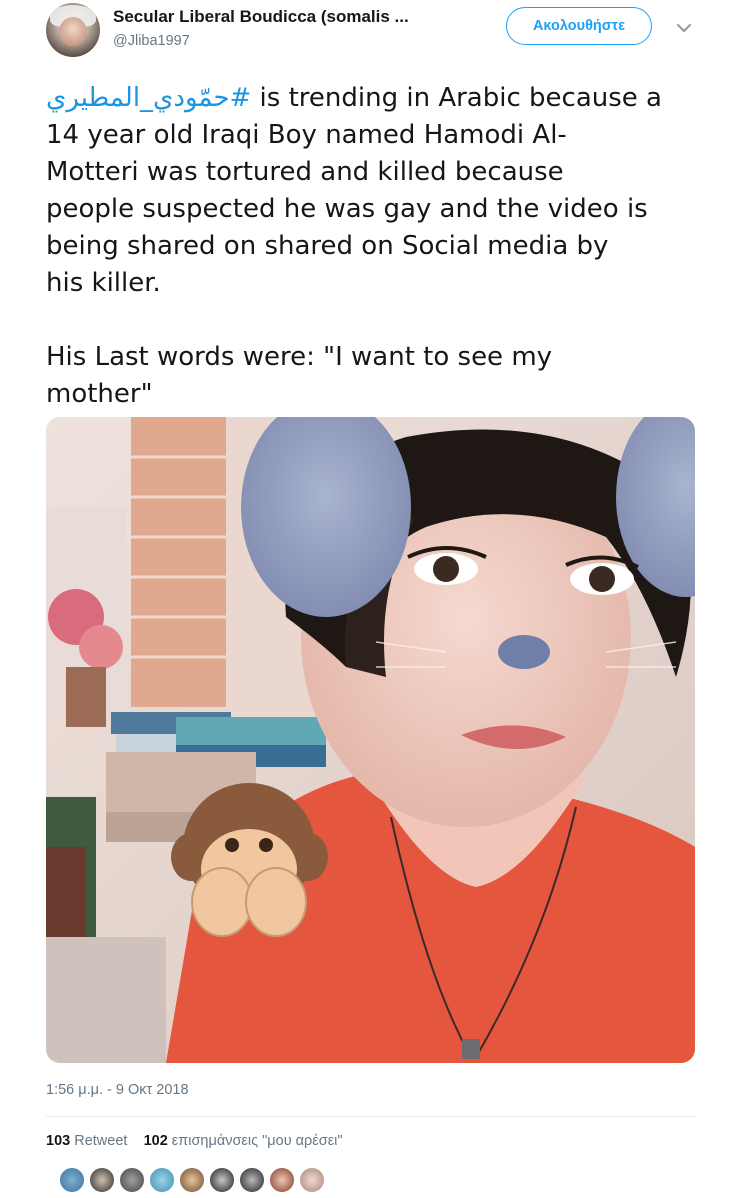 The image size is (735, 1198). What do you see at coordinates (299, 357) in the screenshot?
I see `tweet-line: His Last words were: "I want to see my` at bounding box center [299, 357].